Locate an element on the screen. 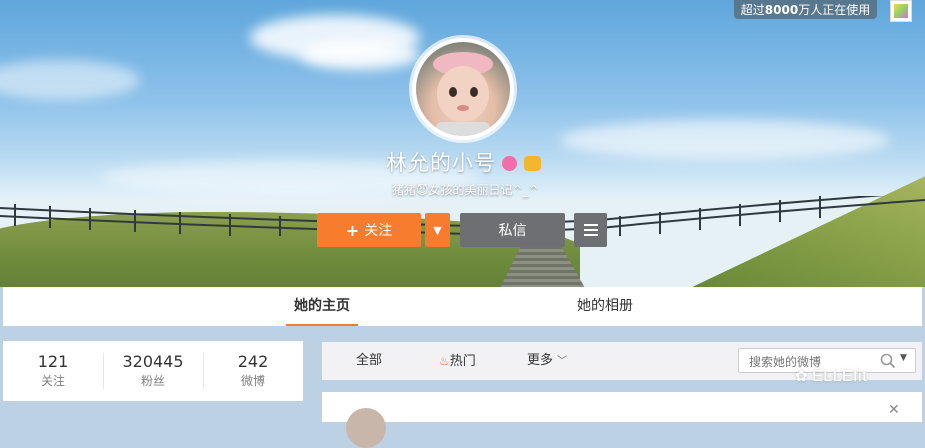 This screenshot has height=448, width=925. message-button: 私信 is located at coordinates (512, 230).